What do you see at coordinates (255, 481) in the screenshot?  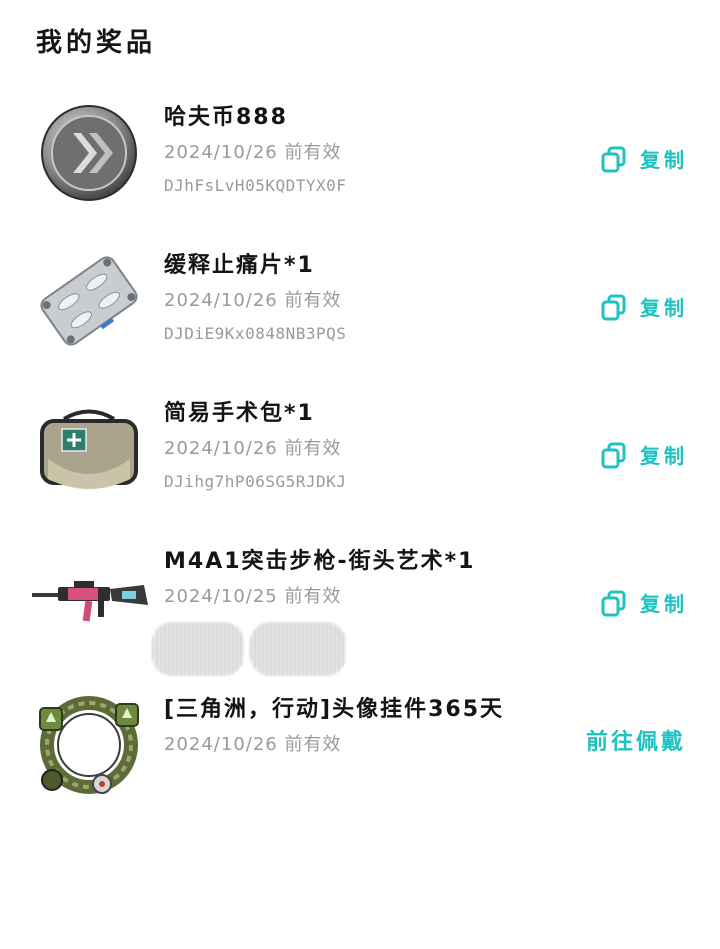 I see `redeem-code: DJihg7hP06SG5RJDKJ` at bounding box center [255, 481].